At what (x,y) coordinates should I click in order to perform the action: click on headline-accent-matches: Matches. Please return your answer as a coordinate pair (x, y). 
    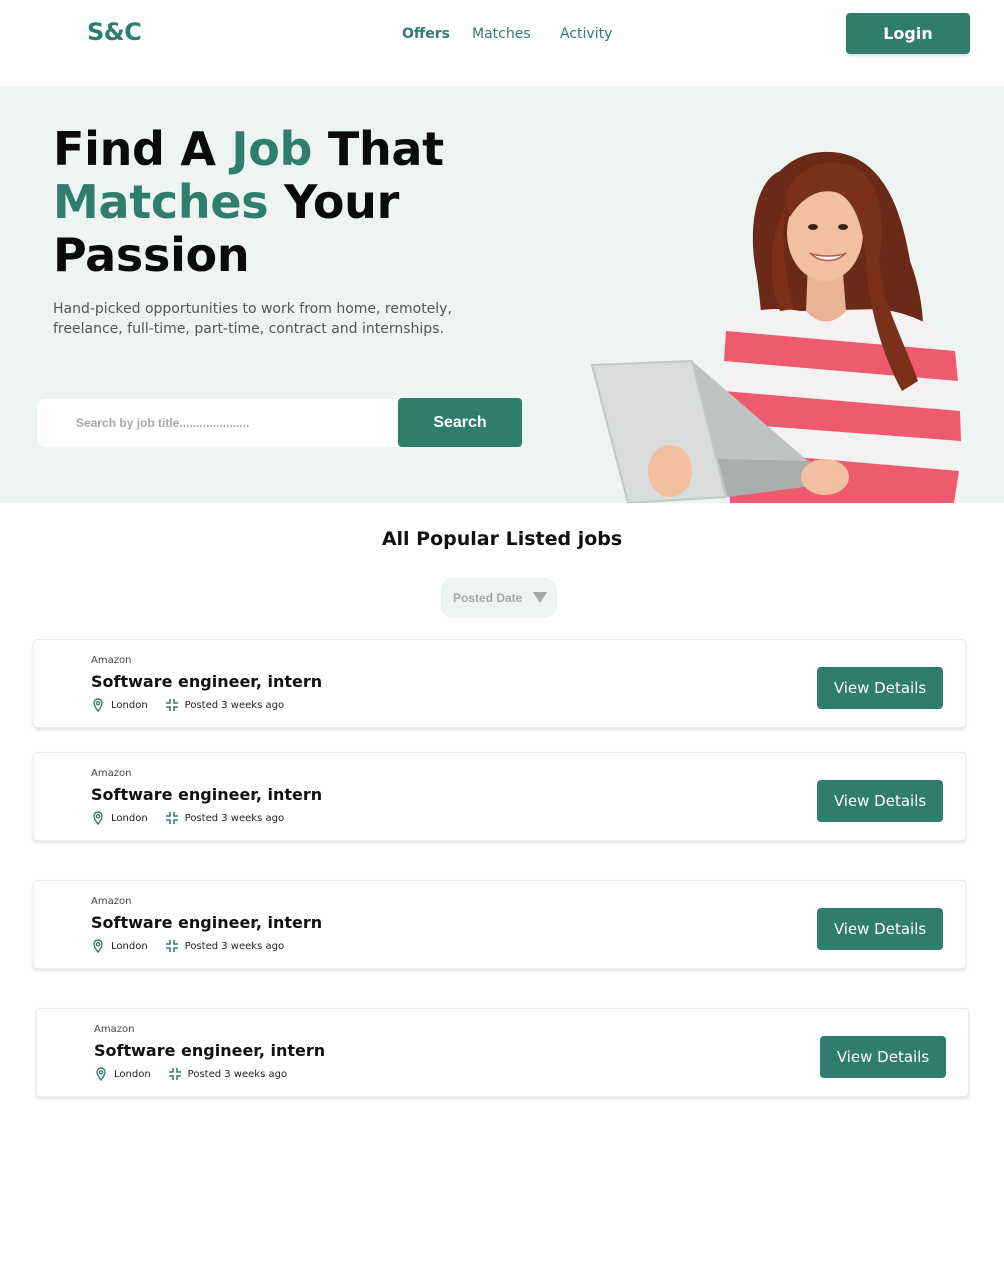
    Looking at the image, I should click on (161, 202).